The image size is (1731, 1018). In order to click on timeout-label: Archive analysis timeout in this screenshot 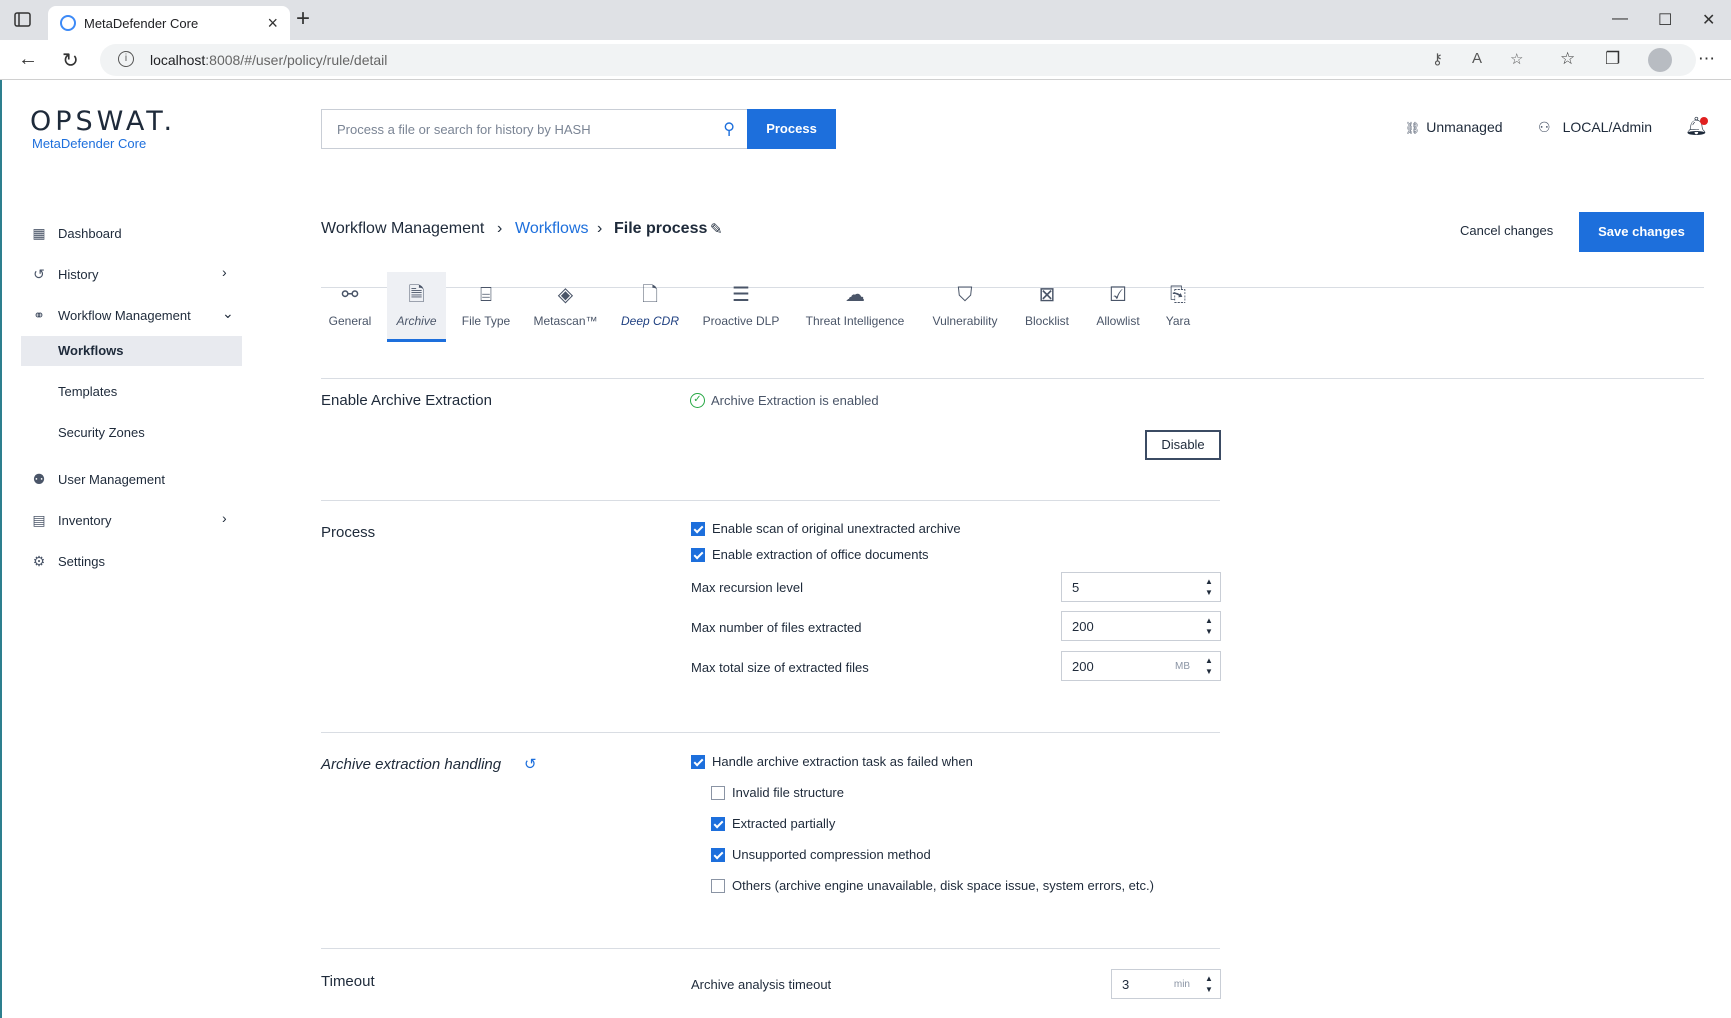, I will do `click(761, 984)`.